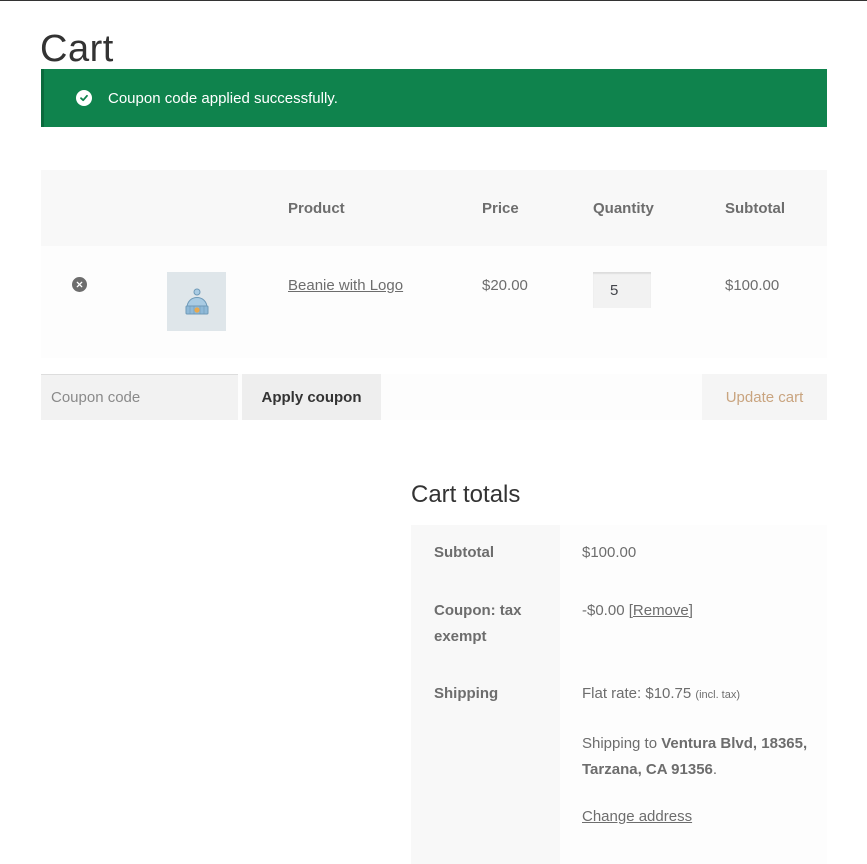 The height and width of the screenshot is (864, 867). Describe the element at coordinates (500, 208) in the screenshot. I see `header-price: Price` at that location.